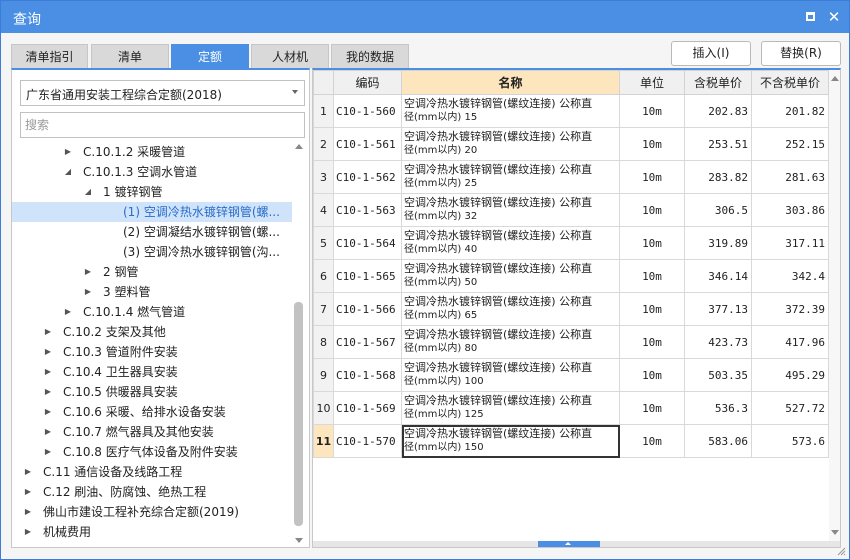 Image resolution: width=850 pixels, height=560 pixels. I want to click on header-notax-price: 不含税单价, so click(790, 82).